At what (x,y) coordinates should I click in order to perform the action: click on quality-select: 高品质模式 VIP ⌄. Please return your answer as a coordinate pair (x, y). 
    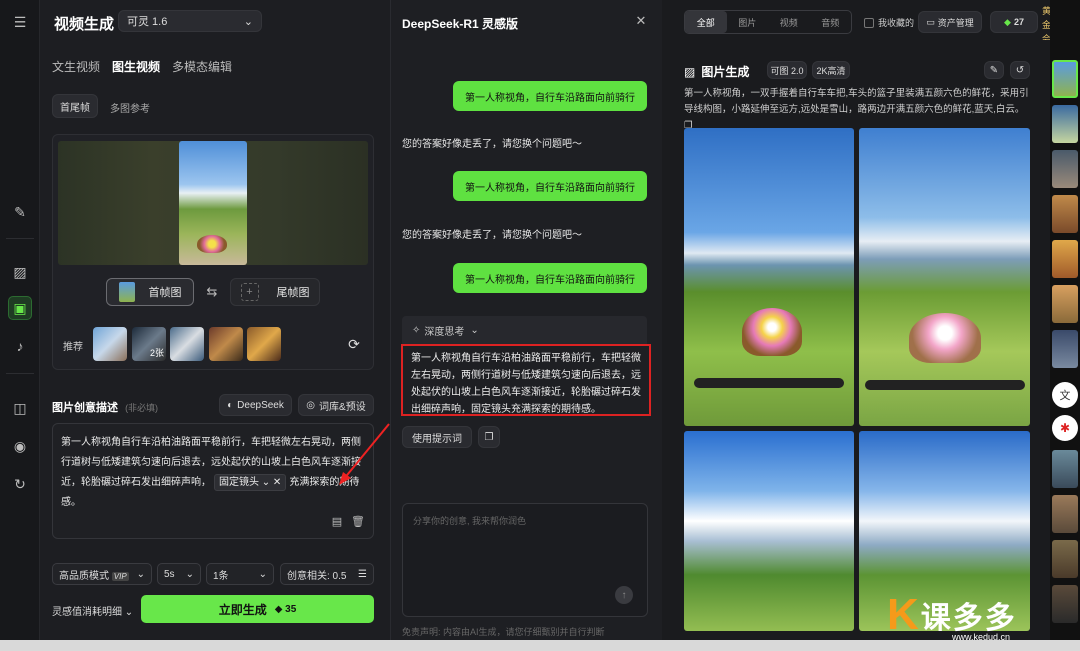
    Looking at the image, I should click on (102, 574).